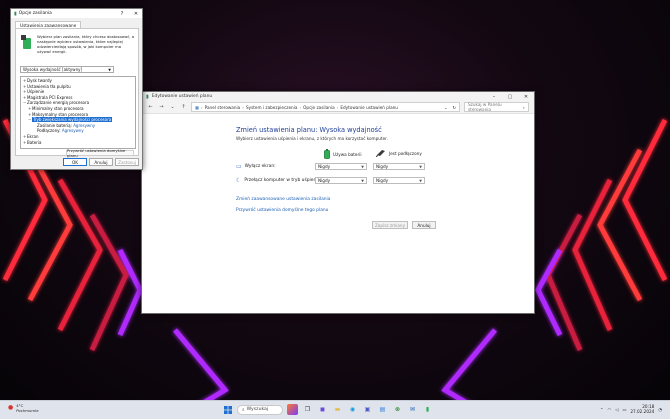 The height and width of the screenshot is (419, 670). What do you see at coordinates (56, 102) in the screenshot?
I see `tree-item: −Zarządzanie energią procesora` at bounding box center [56, 102].